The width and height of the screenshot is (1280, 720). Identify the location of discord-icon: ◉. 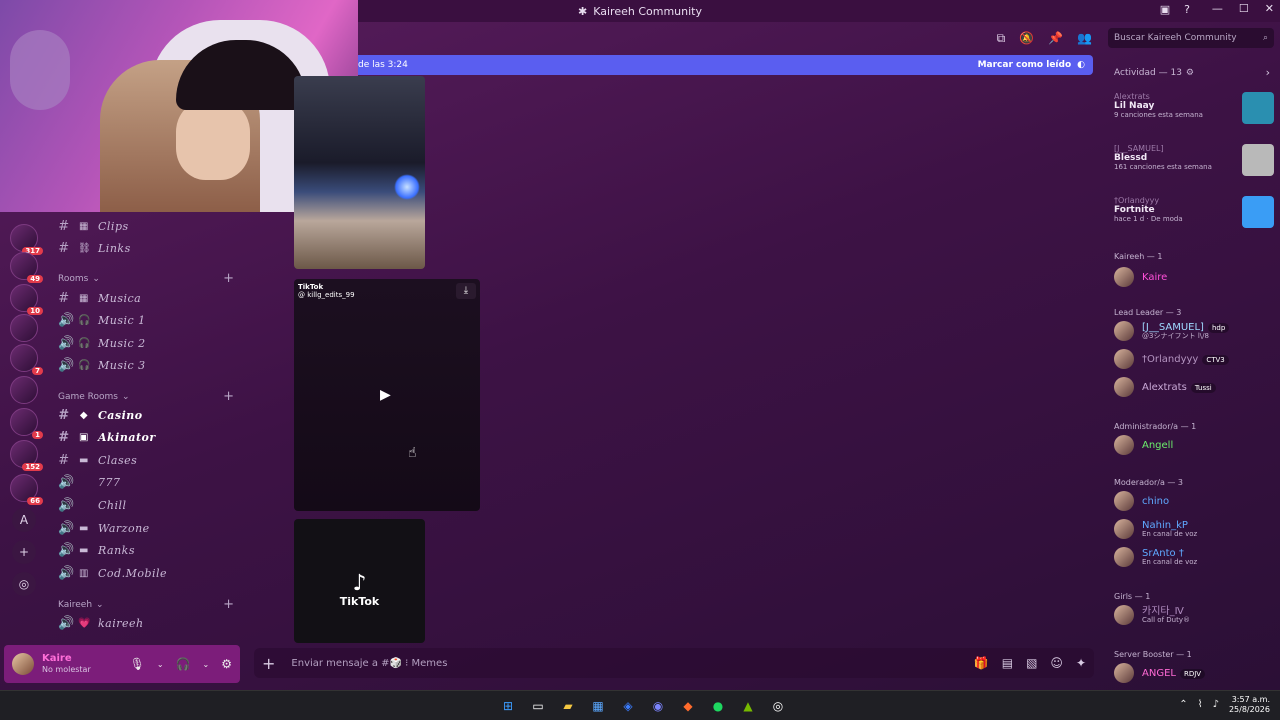
(658, 706).